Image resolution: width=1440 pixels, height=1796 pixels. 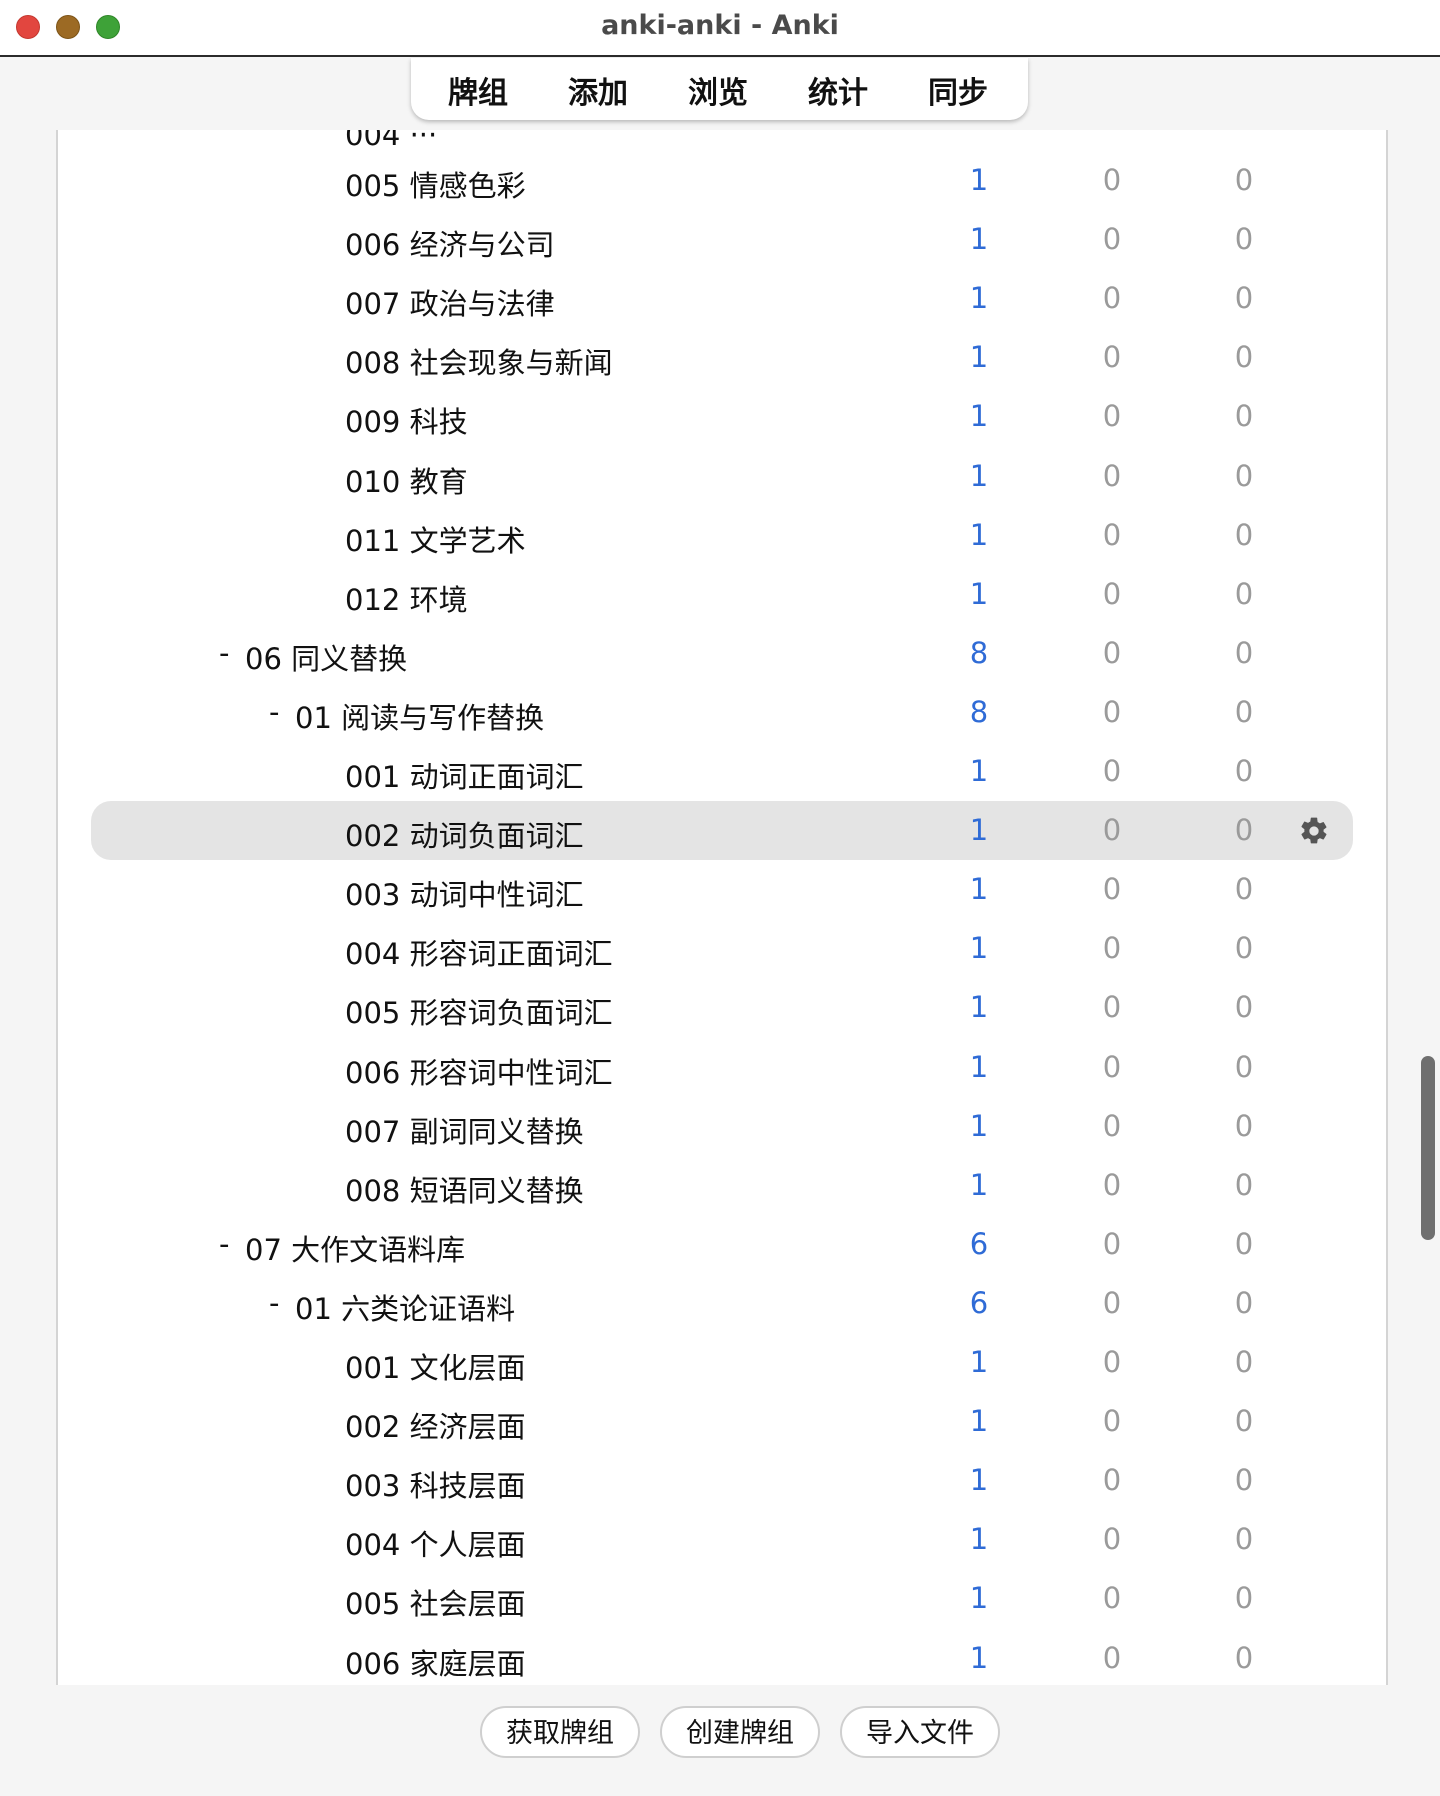 What do you see at coordinates (722, 1007) in the screenshot?
I see `deck-row: 005 形容词负面词汇 1 0 0` at bounding box center [722, 1007].